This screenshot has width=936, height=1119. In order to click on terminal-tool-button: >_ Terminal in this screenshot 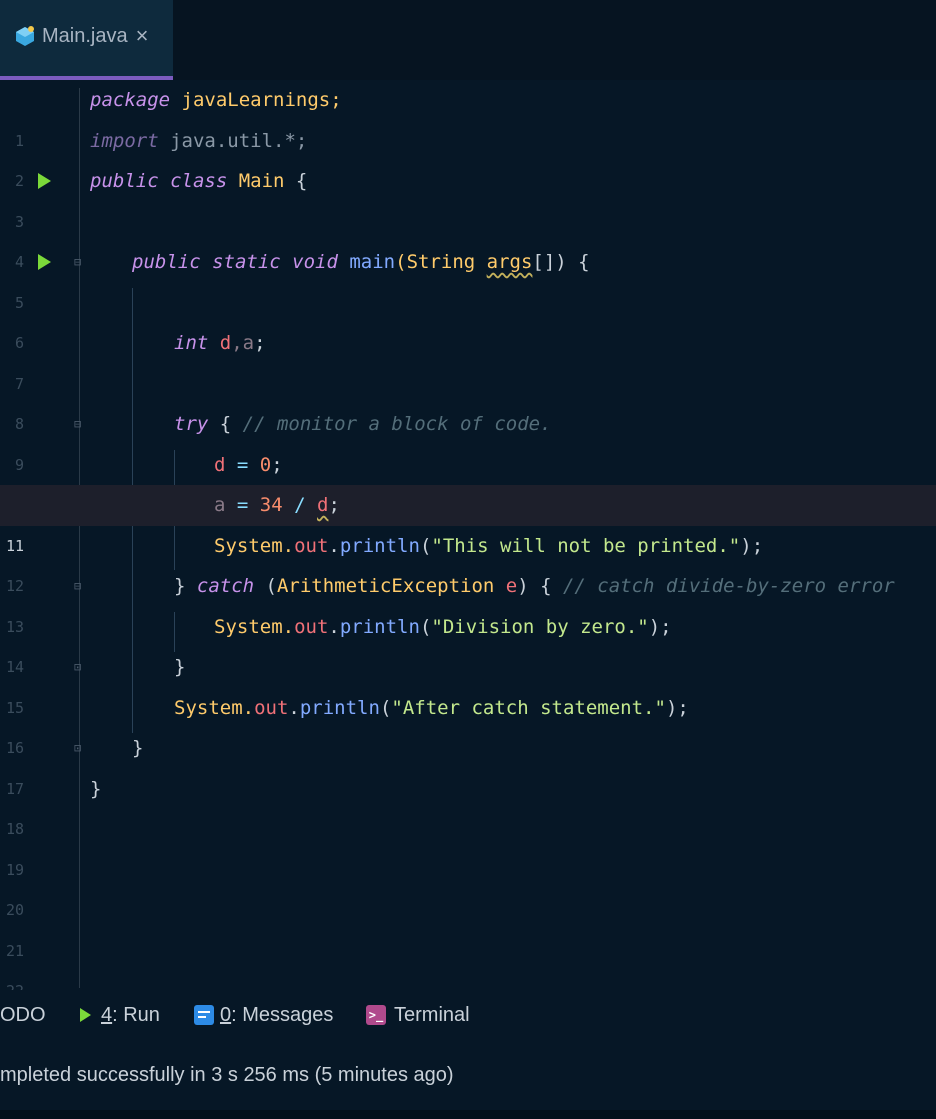, I will do `click(418, 1015)`.